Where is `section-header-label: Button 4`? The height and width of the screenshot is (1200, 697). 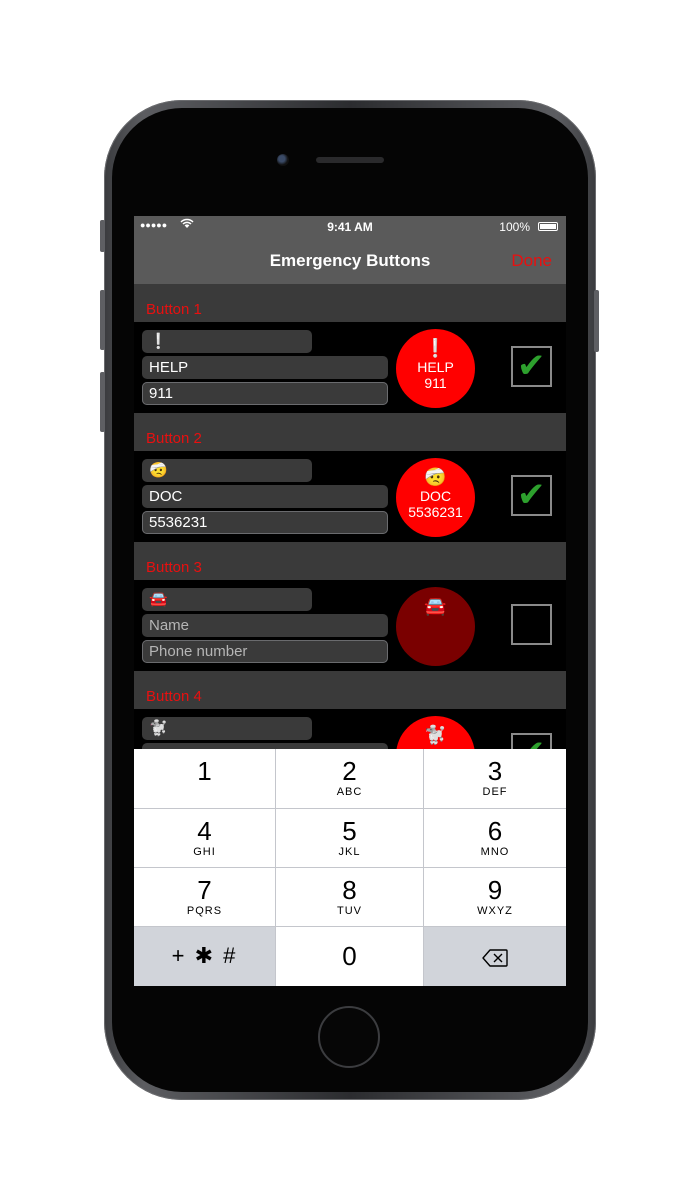
section-header-label: Button 4 is located at coordinates (174, 696).